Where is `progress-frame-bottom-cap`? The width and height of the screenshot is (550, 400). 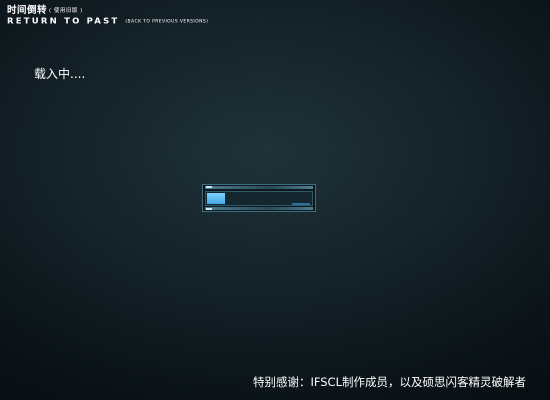
progress-frame-bottom-cap is located at coordinates (209, 209).